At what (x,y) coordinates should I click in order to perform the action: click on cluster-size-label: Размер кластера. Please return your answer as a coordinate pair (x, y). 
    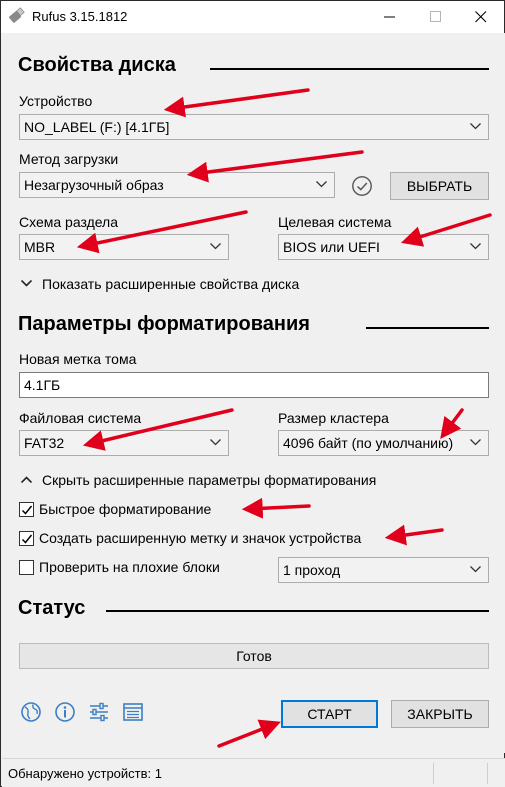
    Looking at the image, I should click on (333, 418).